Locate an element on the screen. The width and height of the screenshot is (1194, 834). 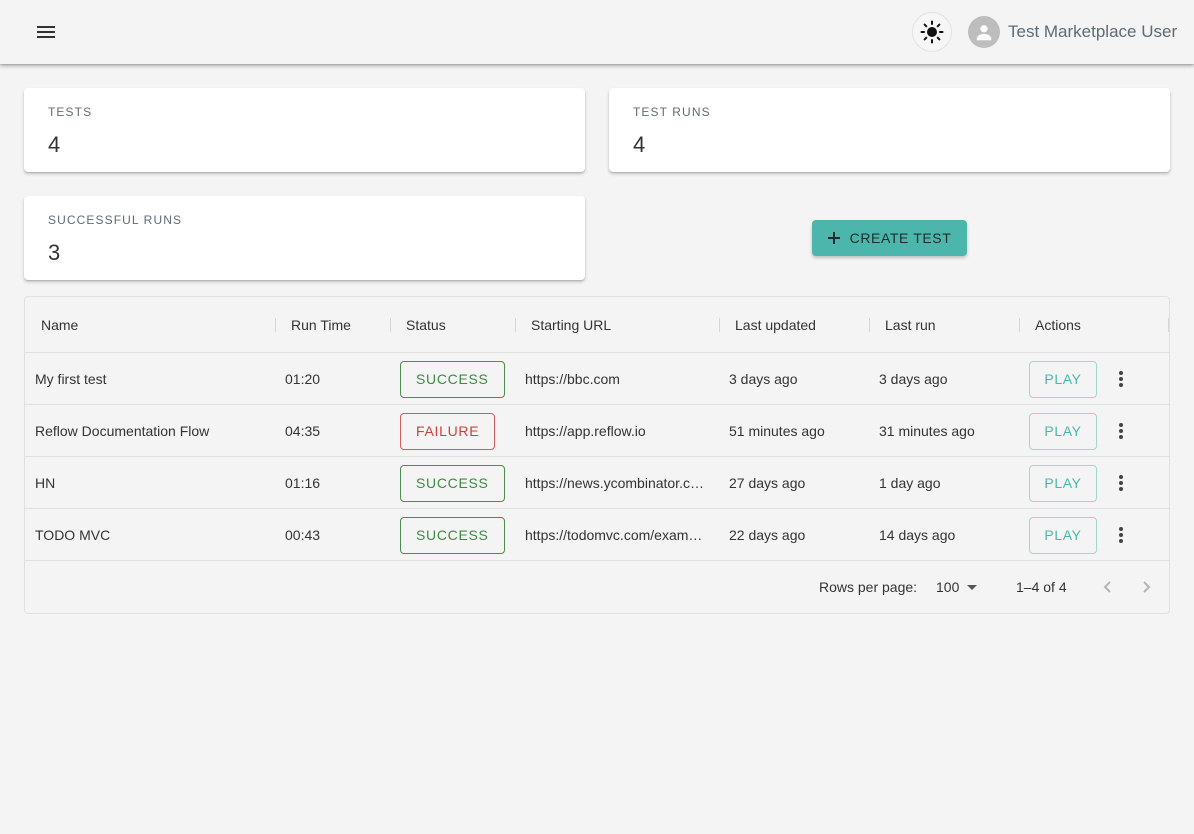
test-runs-count: 4 is located at coordinates (639, 144).